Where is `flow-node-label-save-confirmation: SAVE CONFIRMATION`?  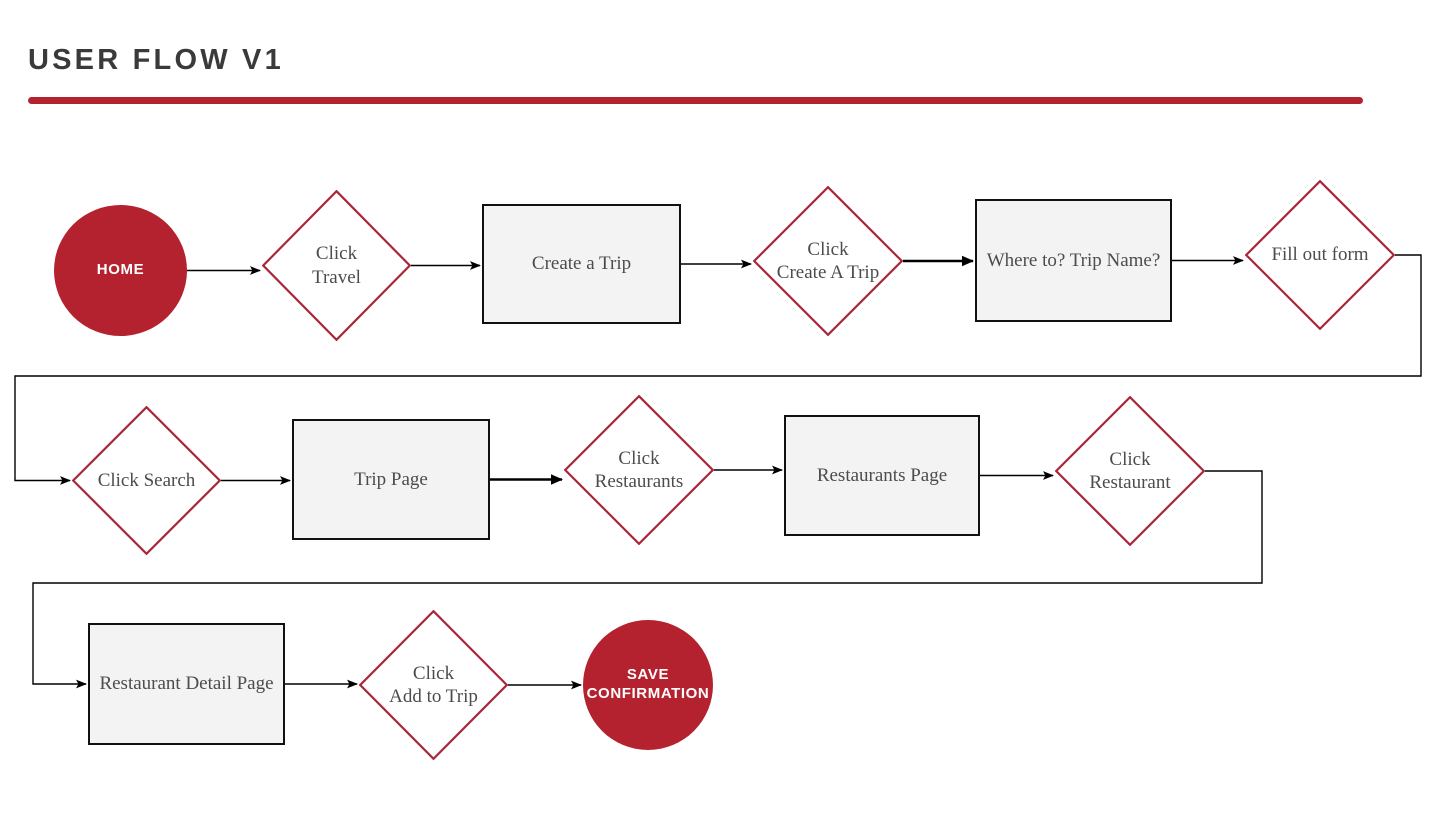 flow-node-label-save-confirmation: SAVE CONFIRMATION is located at coordinates (648, 684).